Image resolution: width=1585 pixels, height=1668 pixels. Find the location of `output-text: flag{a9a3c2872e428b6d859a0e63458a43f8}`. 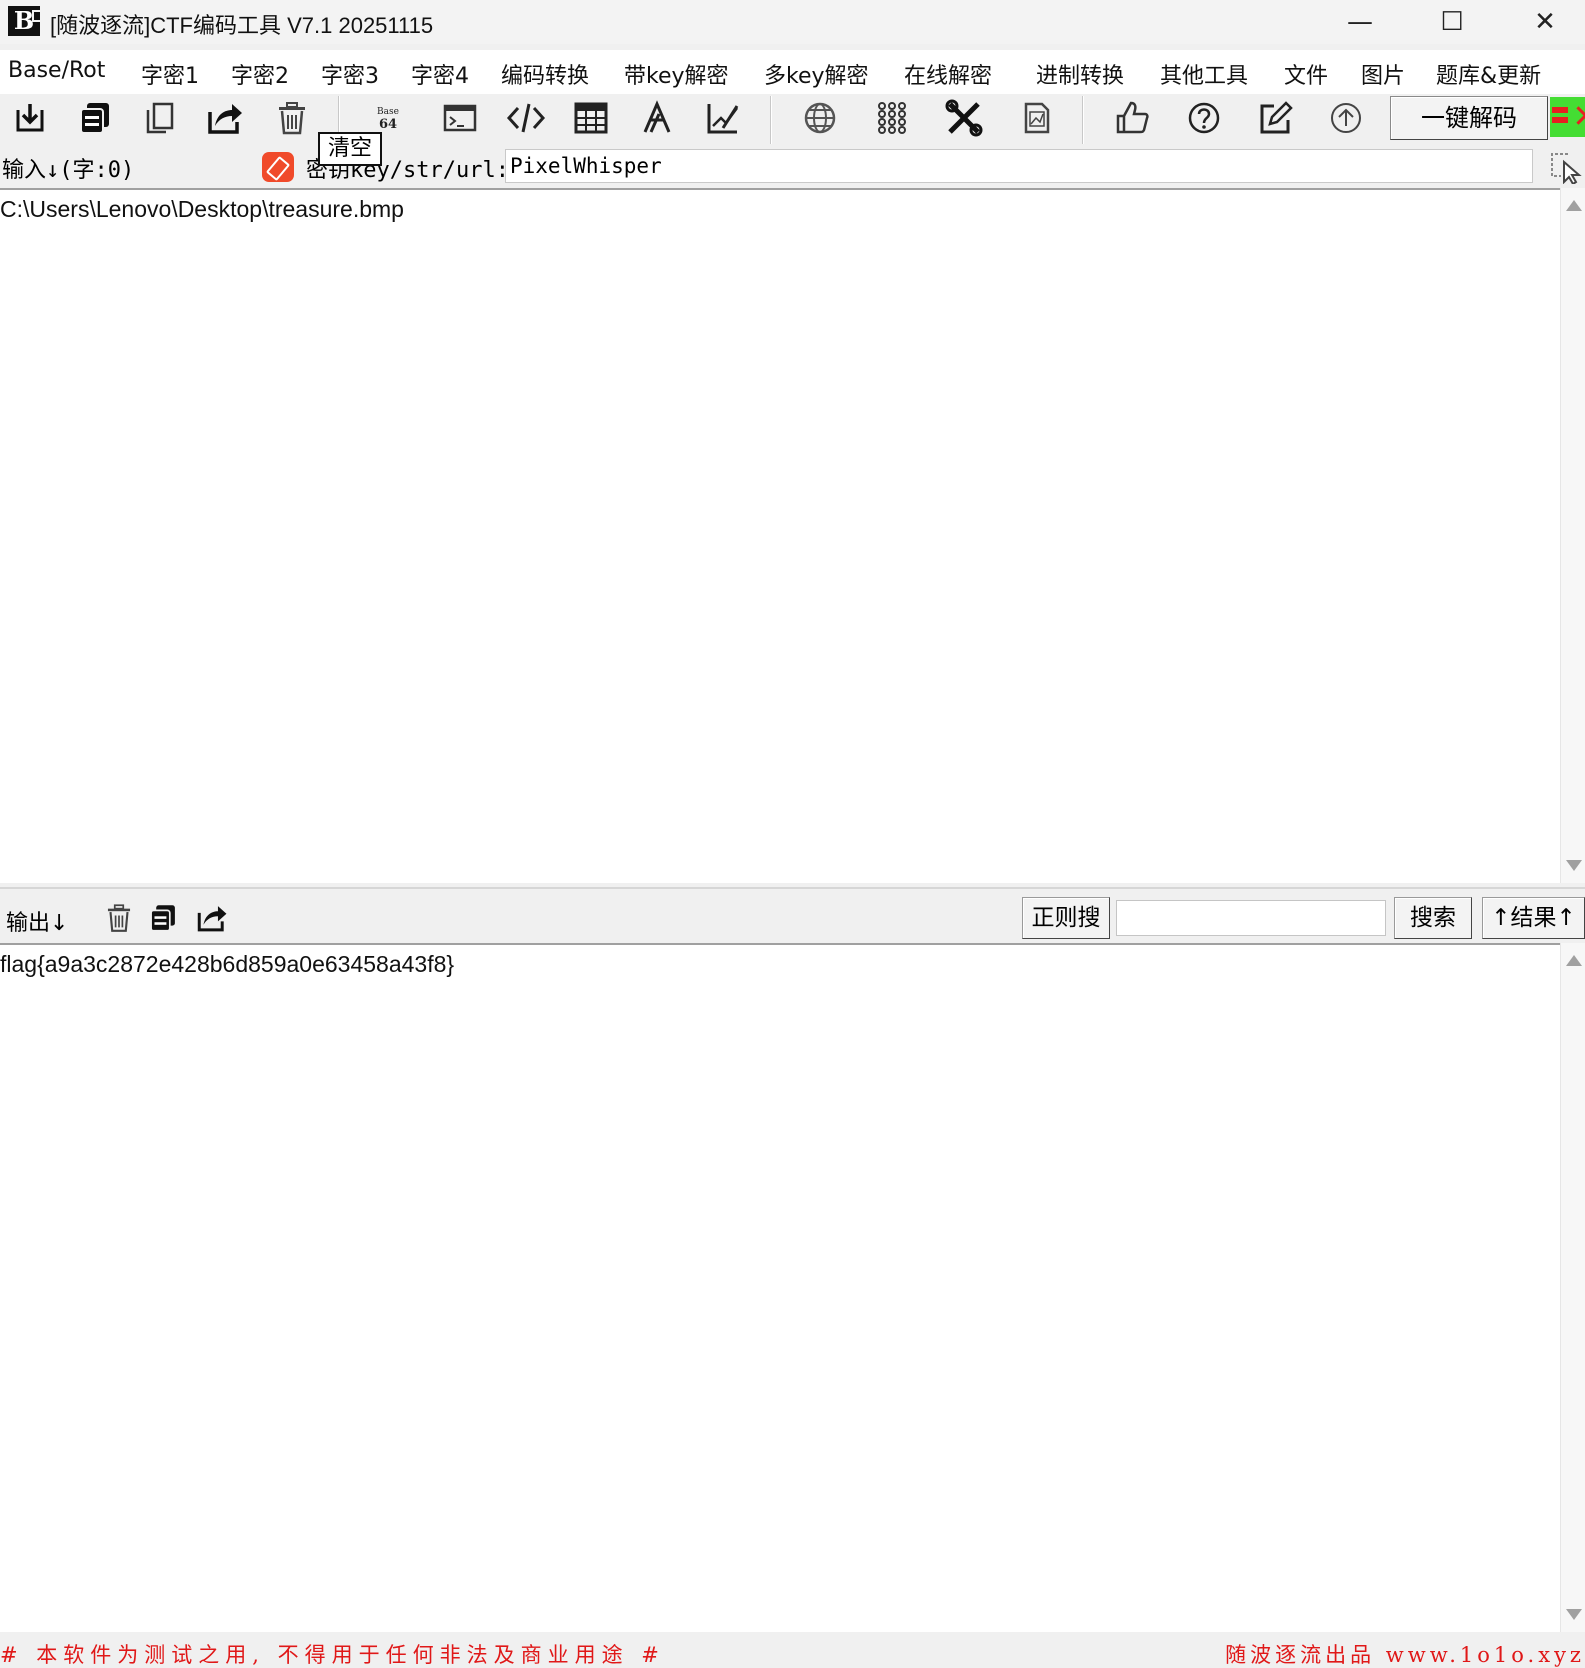

output-text: flag{a9a3c2872e428b6d859a0e63458a43f8} is located at coordinates (227, 964).